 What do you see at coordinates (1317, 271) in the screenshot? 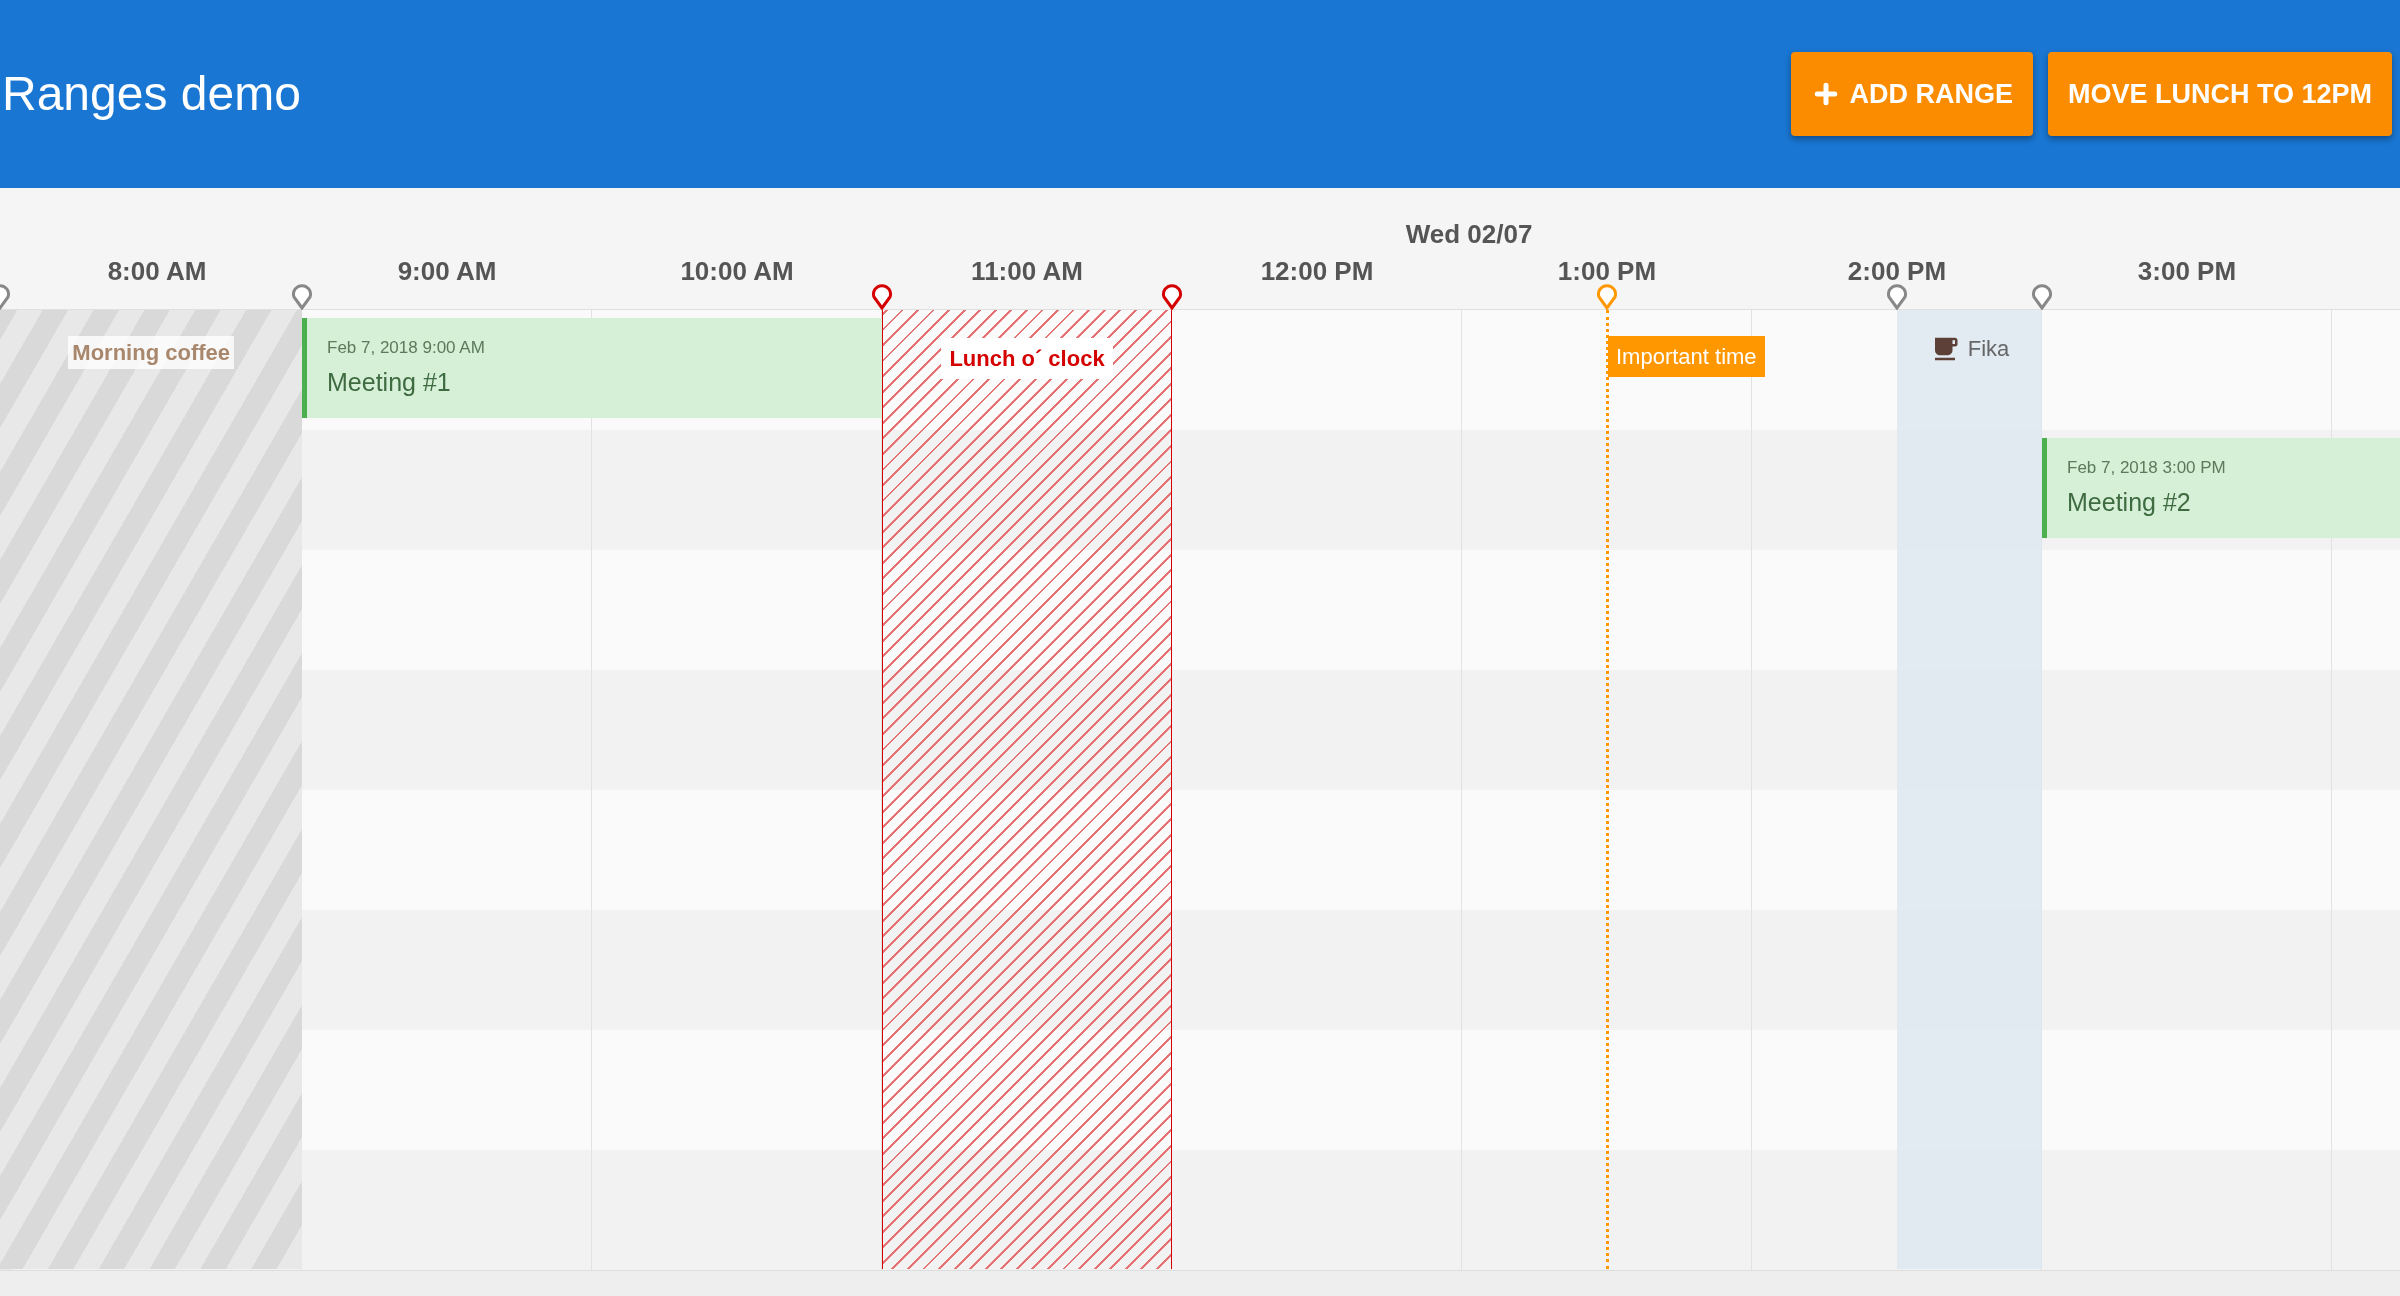
I see `hour-label: 12:00 PM` at bounding box center [1317, 271].